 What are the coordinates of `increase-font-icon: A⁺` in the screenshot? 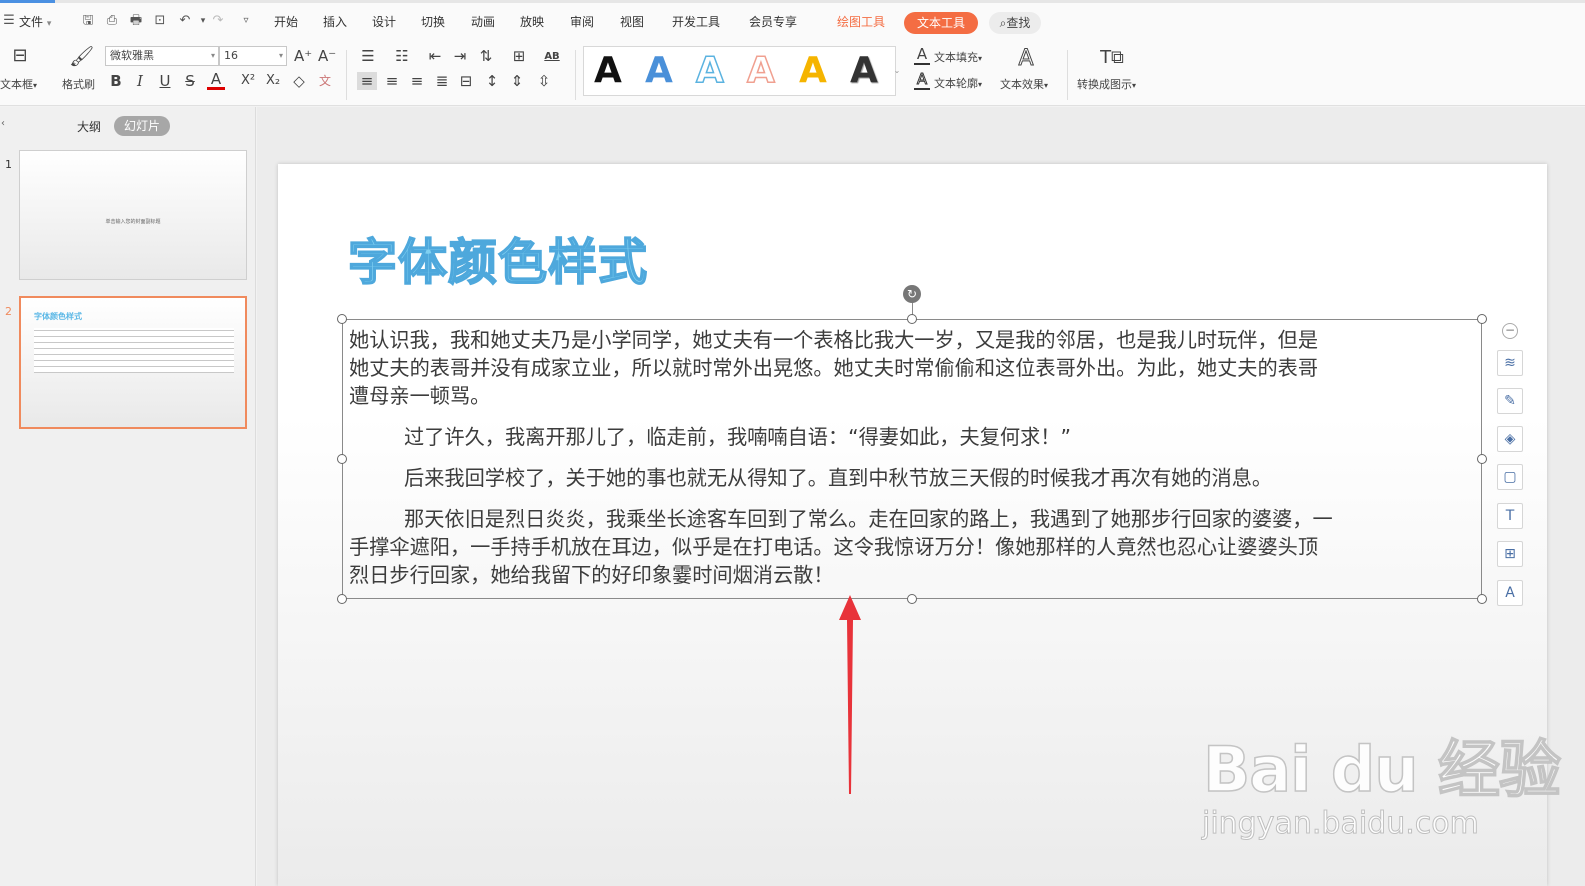 It's located at (303, 56).